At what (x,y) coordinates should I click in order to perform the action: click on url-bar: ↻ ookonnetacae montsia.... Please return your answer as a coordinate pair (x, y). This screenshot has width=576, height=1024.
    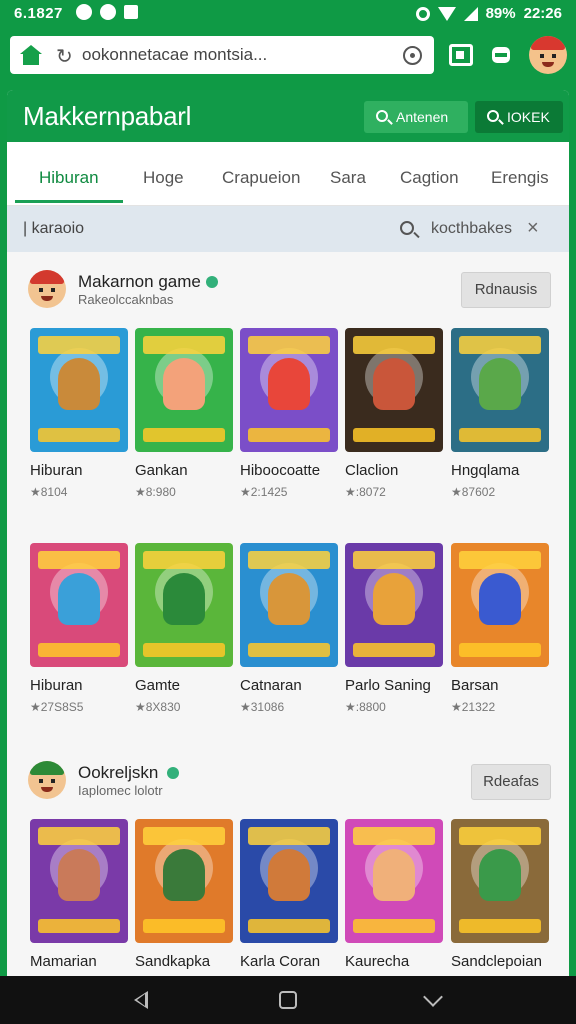
    Looking at the image, I should click on (222, 55).